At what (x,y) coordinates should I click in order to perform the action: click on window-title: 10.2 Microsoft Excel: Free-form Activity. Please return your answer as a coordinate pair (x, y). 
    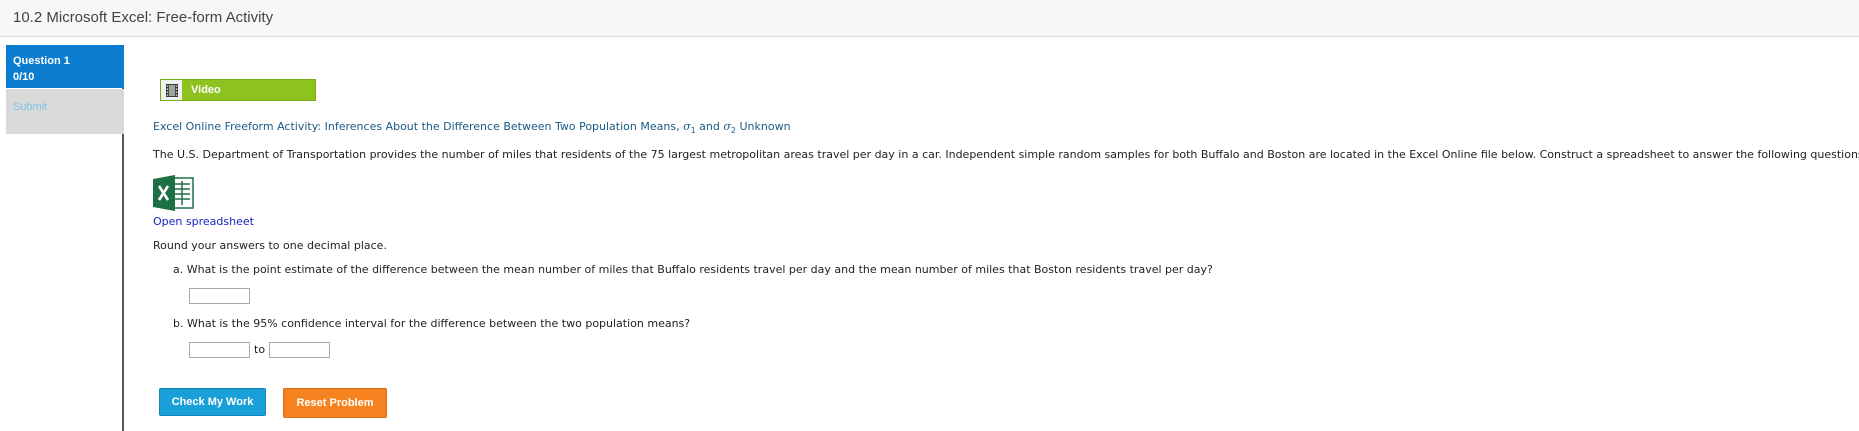
    Looking at the image, I should click on (143, 17).